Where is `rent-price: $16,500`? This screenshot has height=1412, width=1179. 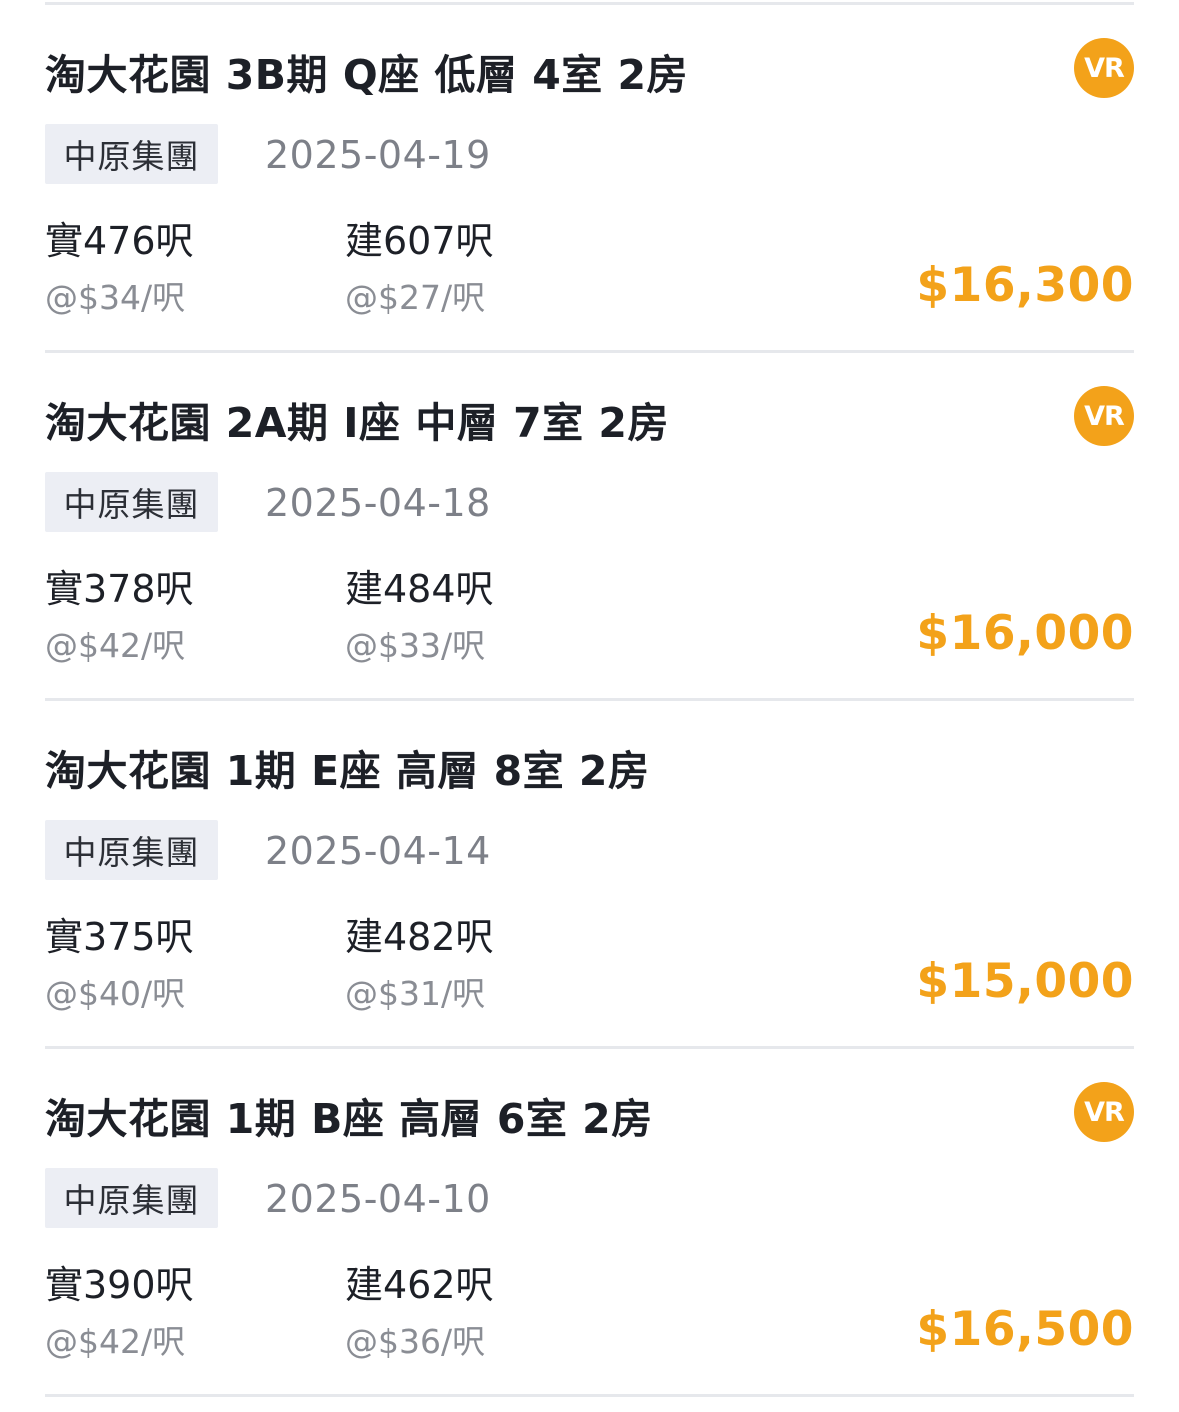
rent-price: $16,500 is located at coordinates (1025, 1329).